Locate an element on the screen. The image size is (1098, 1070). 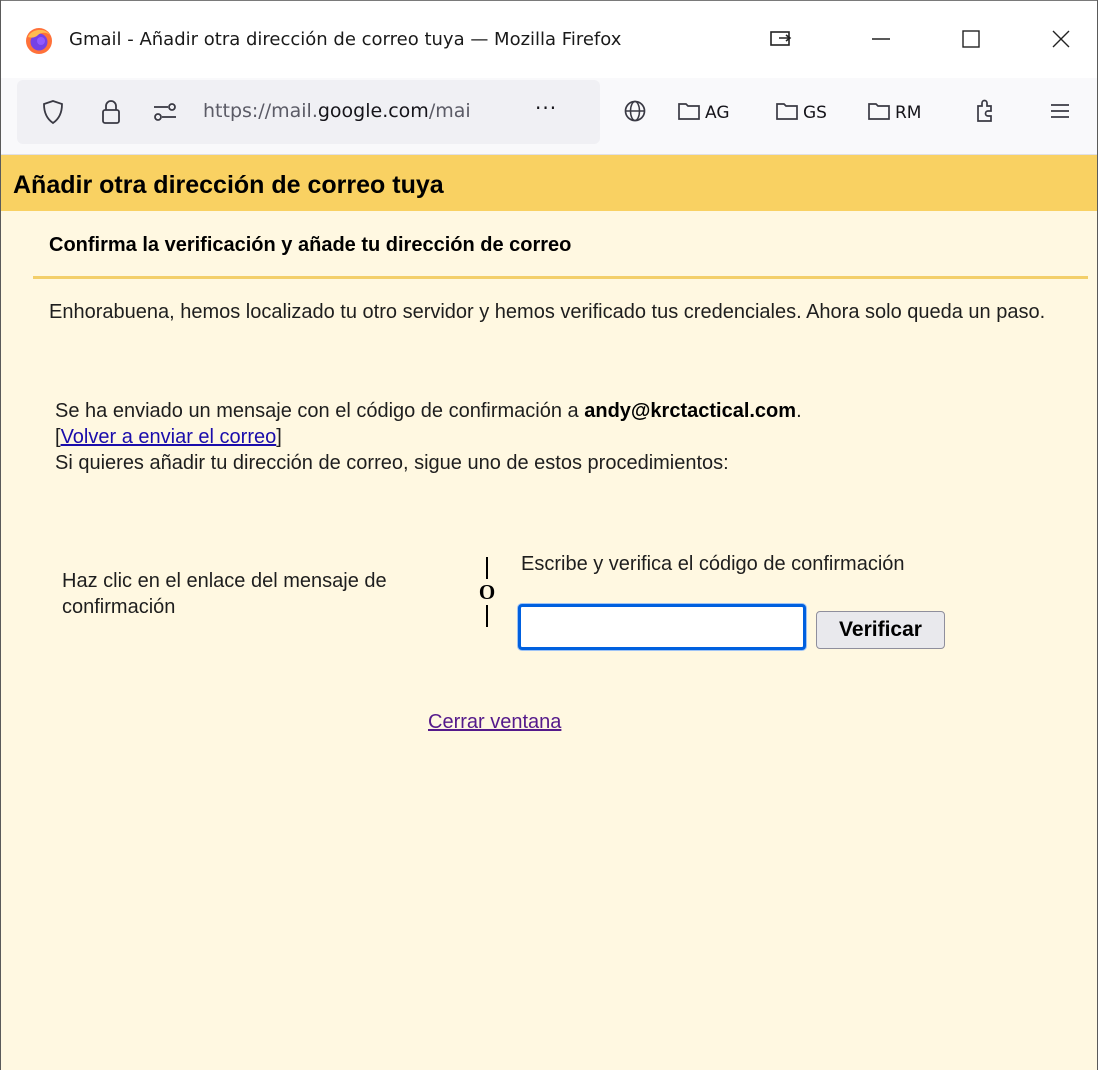
separator-bar-top is located at coordinates (487, 568).